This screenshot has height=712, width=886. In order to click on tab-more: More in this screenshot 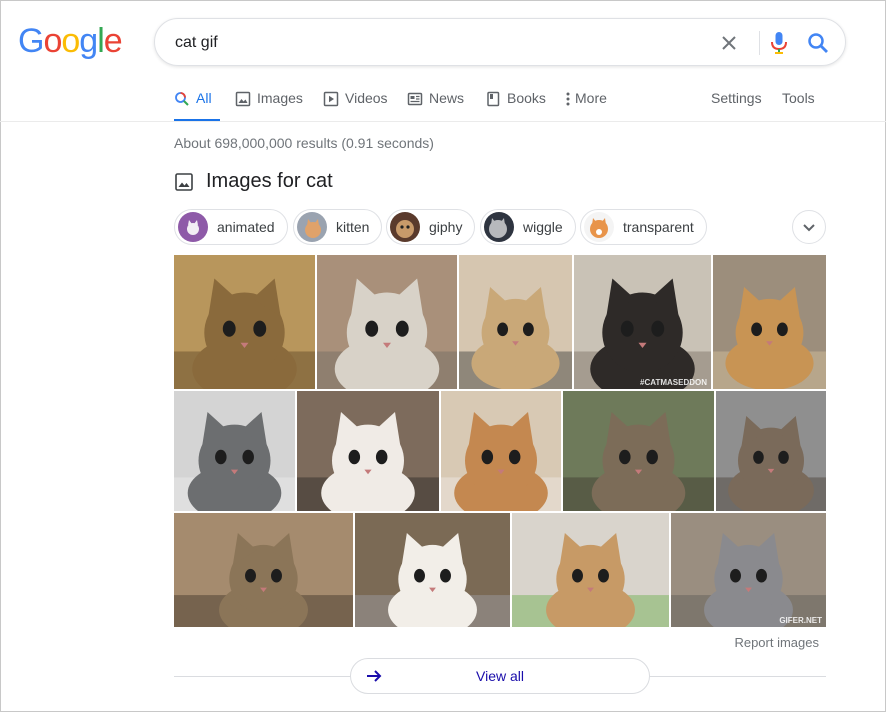, I will do `click(585, 101)`.